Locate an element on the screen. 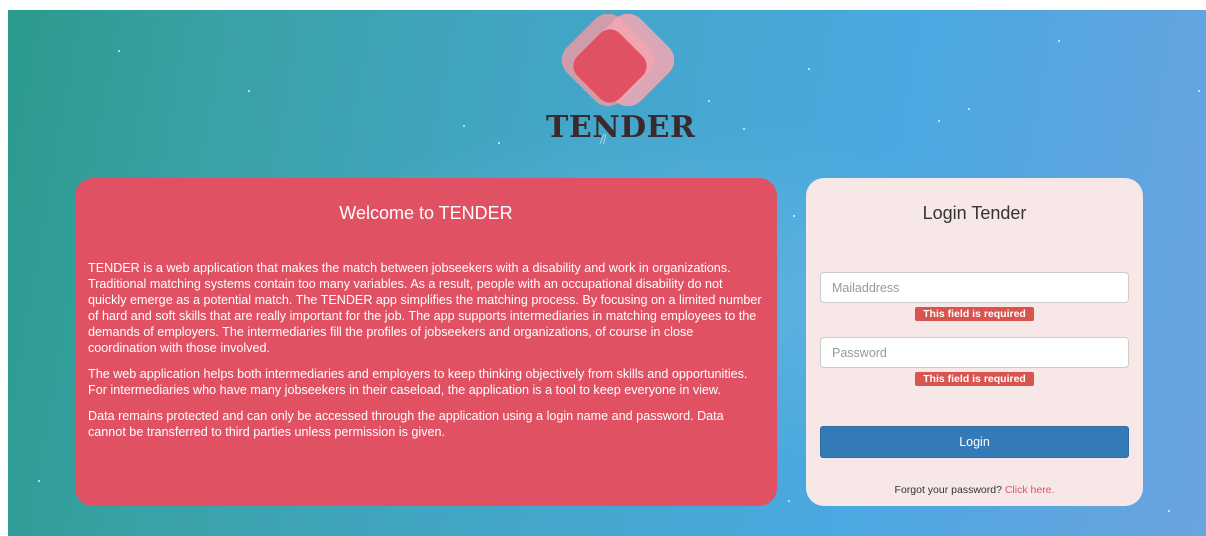 The image size is (1206, 536). forgot-password: Forgot your password? Click here. is located at coordinates (974, 490).